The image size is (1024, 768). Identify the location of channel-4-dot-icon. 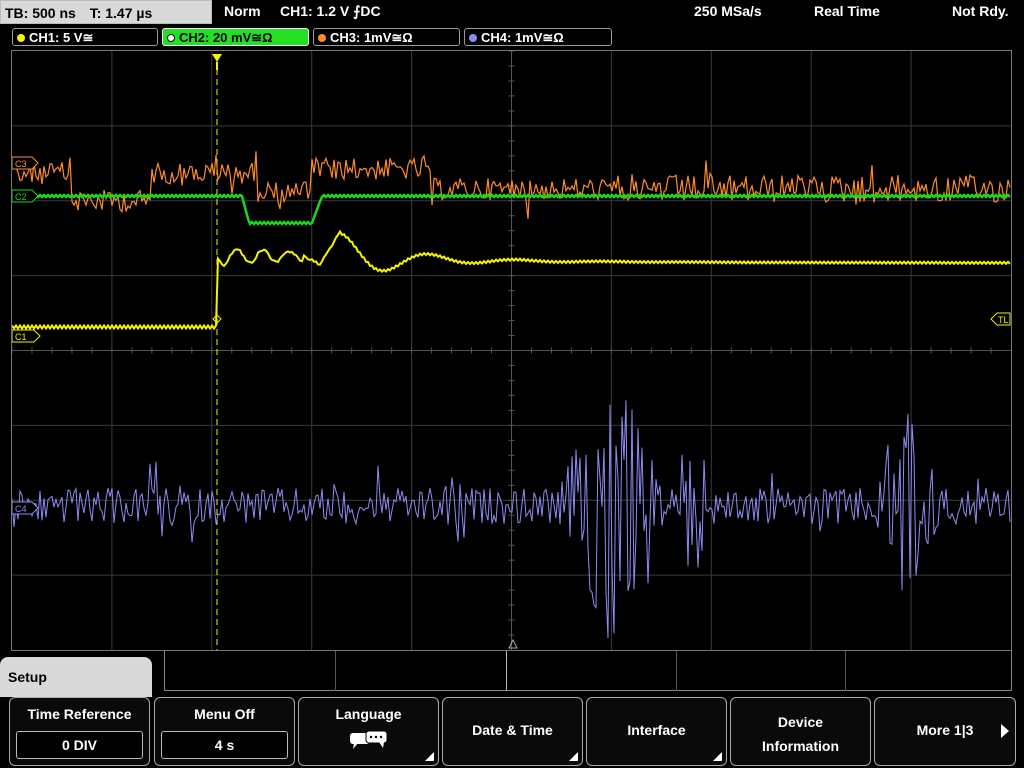
(473, 38).